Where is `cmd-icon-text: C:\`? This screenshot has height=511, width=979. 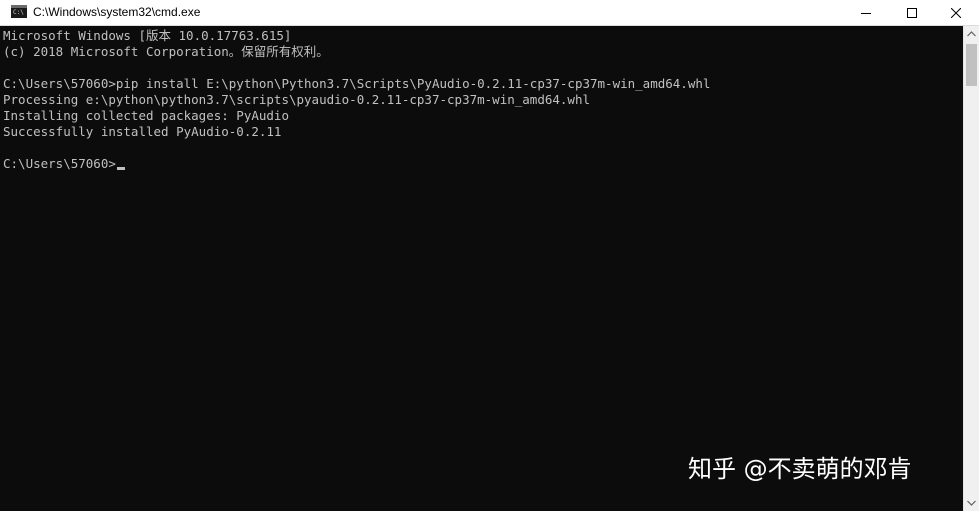
cmd-icon-text: C:\ is located at coordinates (18, 12).